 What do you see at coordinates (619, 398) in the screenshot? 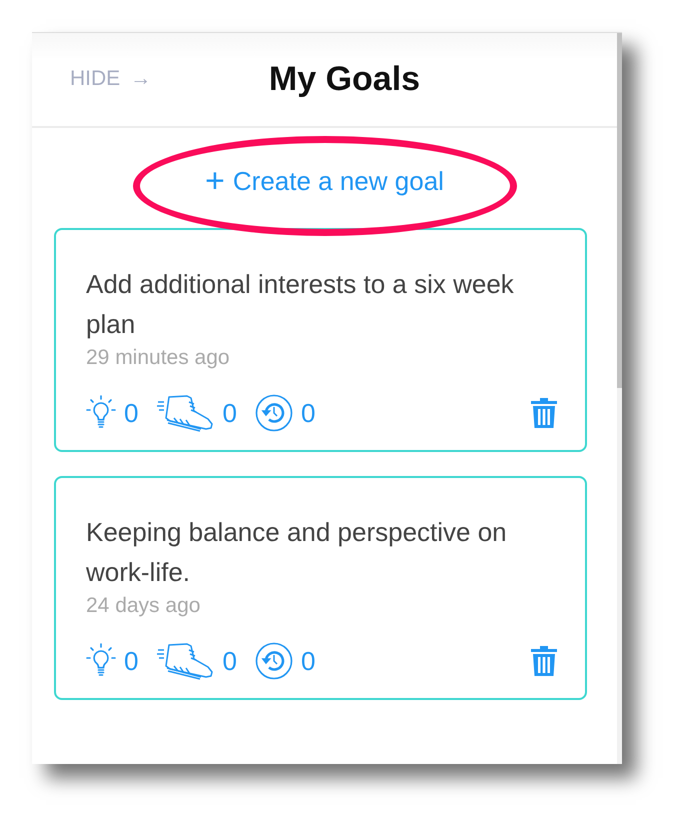
I see `scrollbar` at bounding box center [619, 398].